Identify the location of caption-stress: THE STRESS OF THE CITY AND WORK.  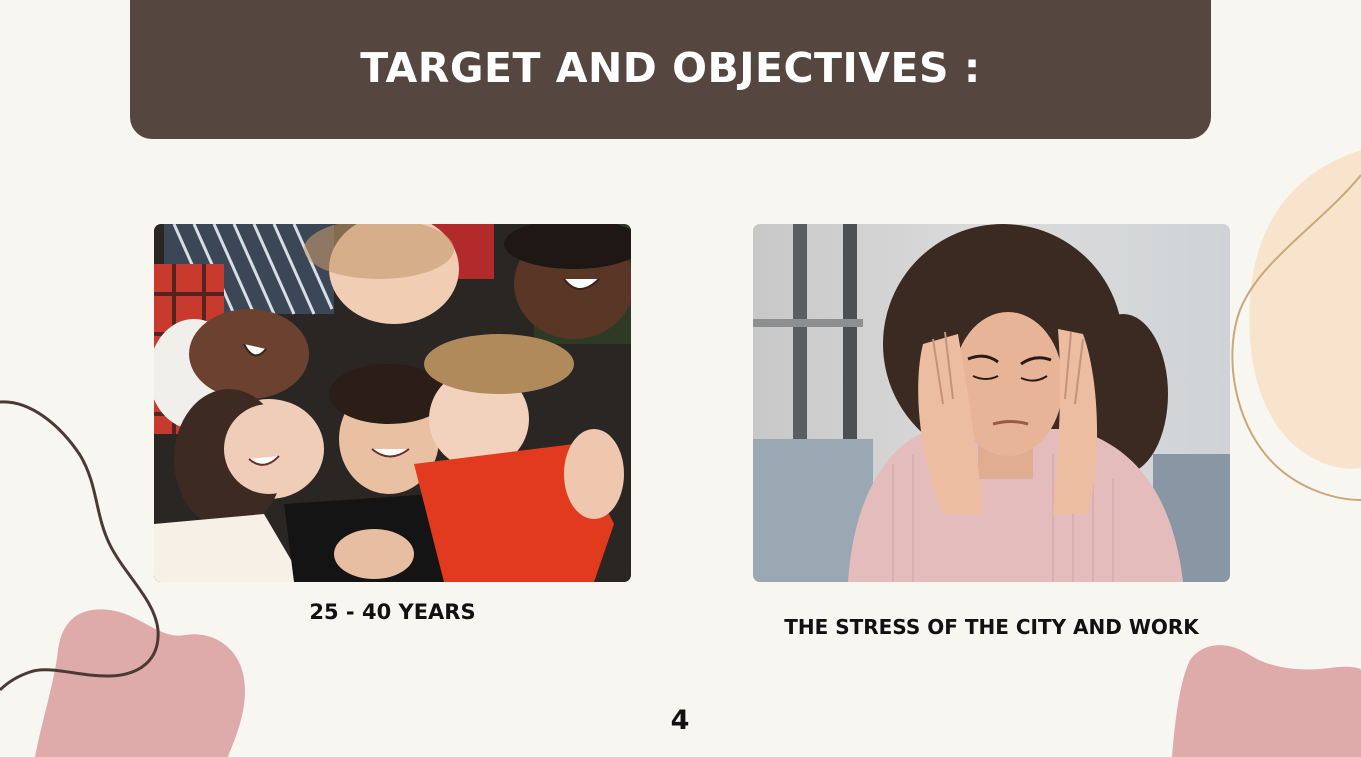
(991, 627).